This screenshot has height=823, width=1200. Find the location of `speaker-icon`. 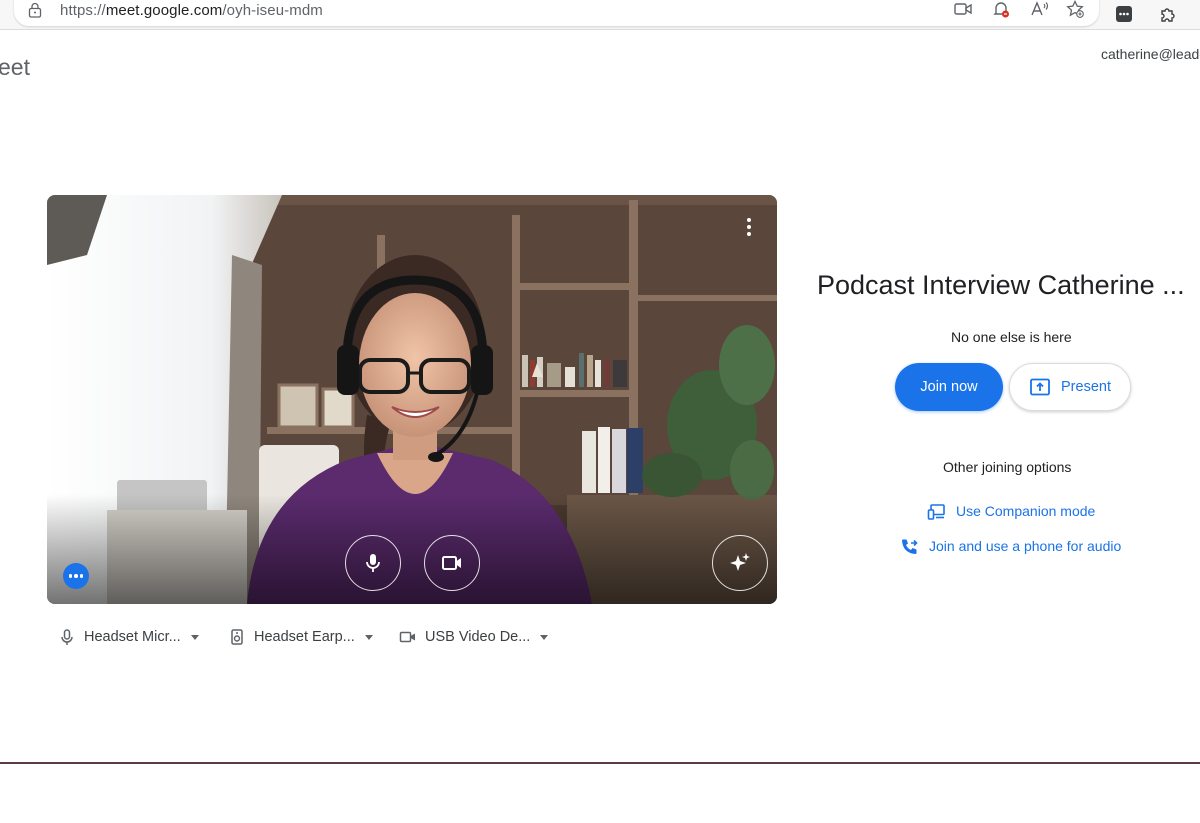

speaker-icon is located at coordinates (237, 637).